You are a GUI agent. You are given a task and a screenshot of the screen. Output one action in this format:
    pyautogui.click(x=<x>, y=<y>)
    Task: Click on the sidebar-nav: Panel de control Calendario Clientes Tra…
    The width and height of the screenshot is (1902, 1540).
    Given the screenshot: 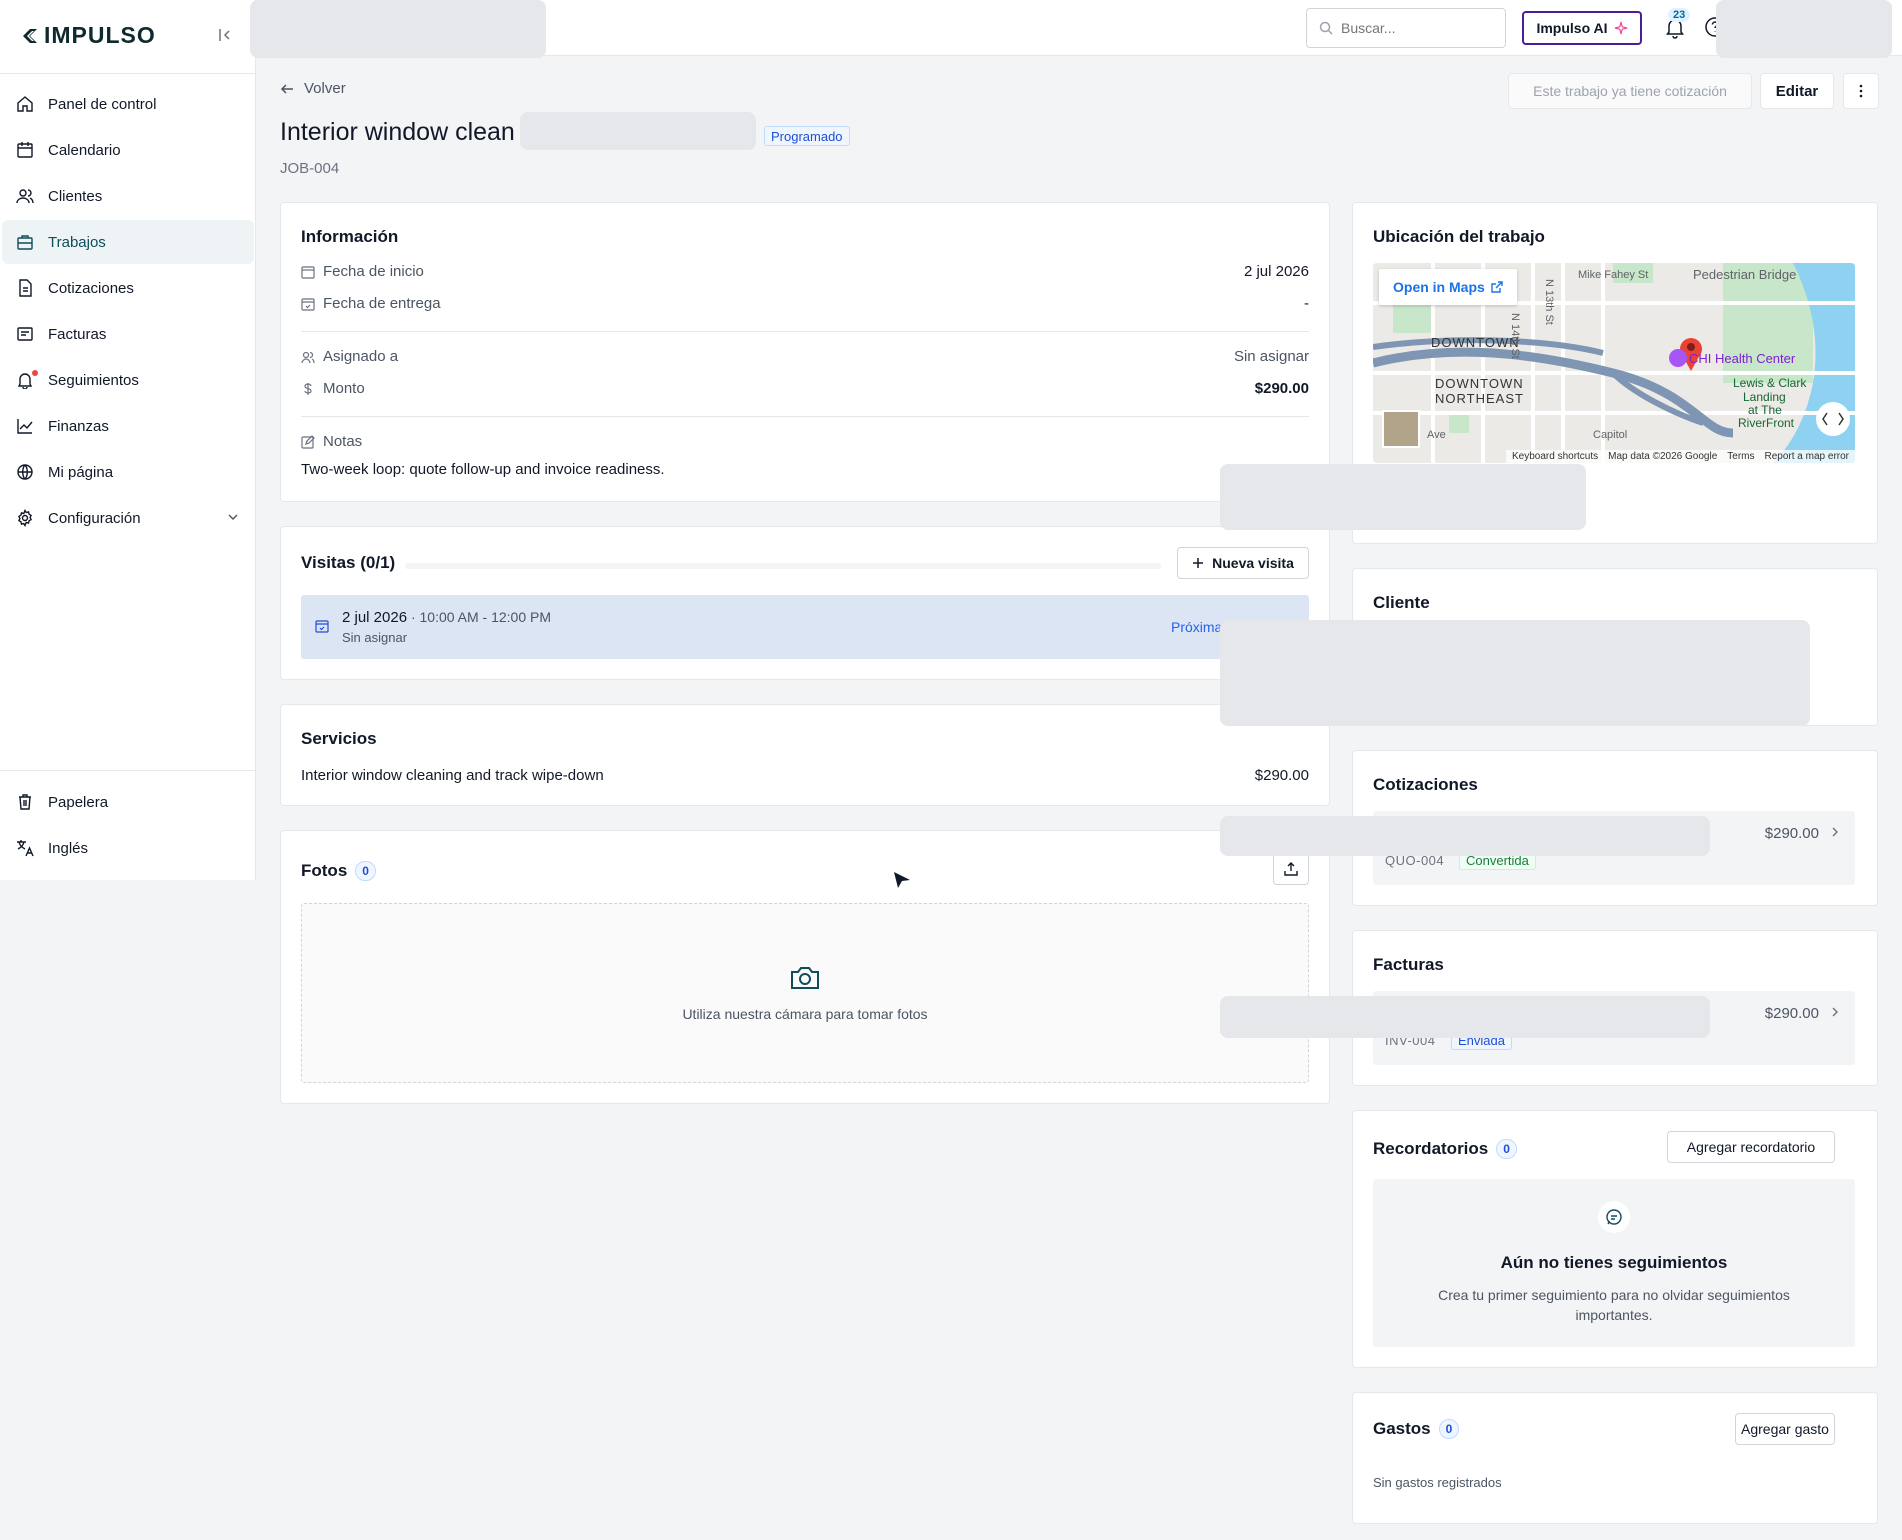 What is the action you would take?
    pyautogui.click(x=128, y=312)
    